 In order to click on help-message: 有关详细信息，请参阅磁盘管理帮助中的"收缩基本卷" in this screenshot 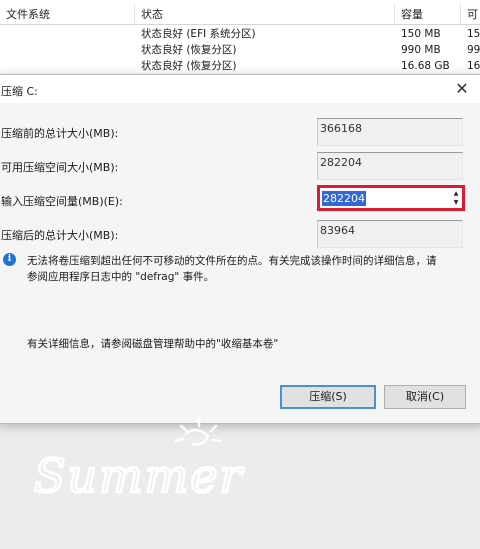, I will do `click(153, 344)`.